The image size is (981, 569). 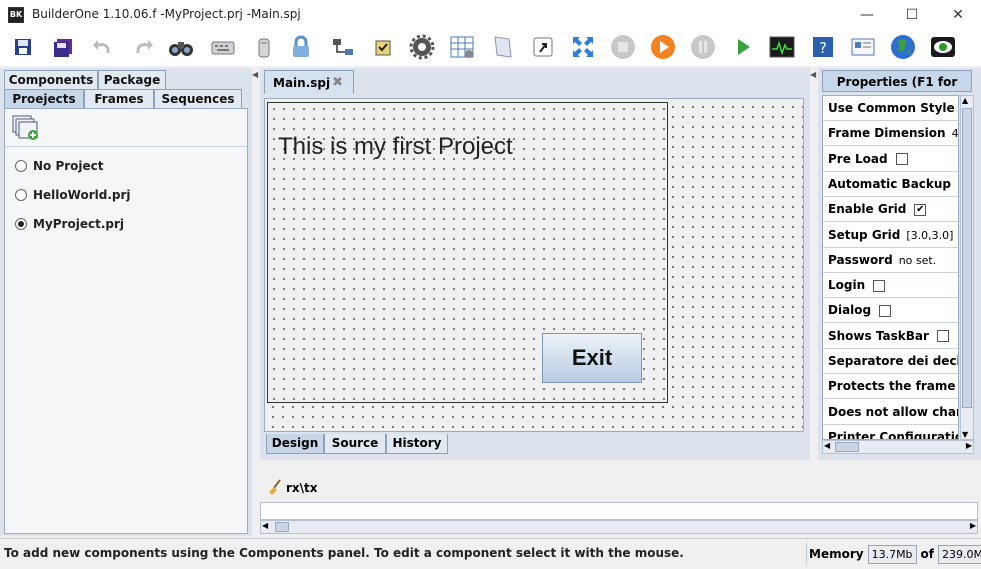 What do you see at coordinates (863, 47) in the screenshot?
I see `info-card-icon` at bounding box center [863, 47].